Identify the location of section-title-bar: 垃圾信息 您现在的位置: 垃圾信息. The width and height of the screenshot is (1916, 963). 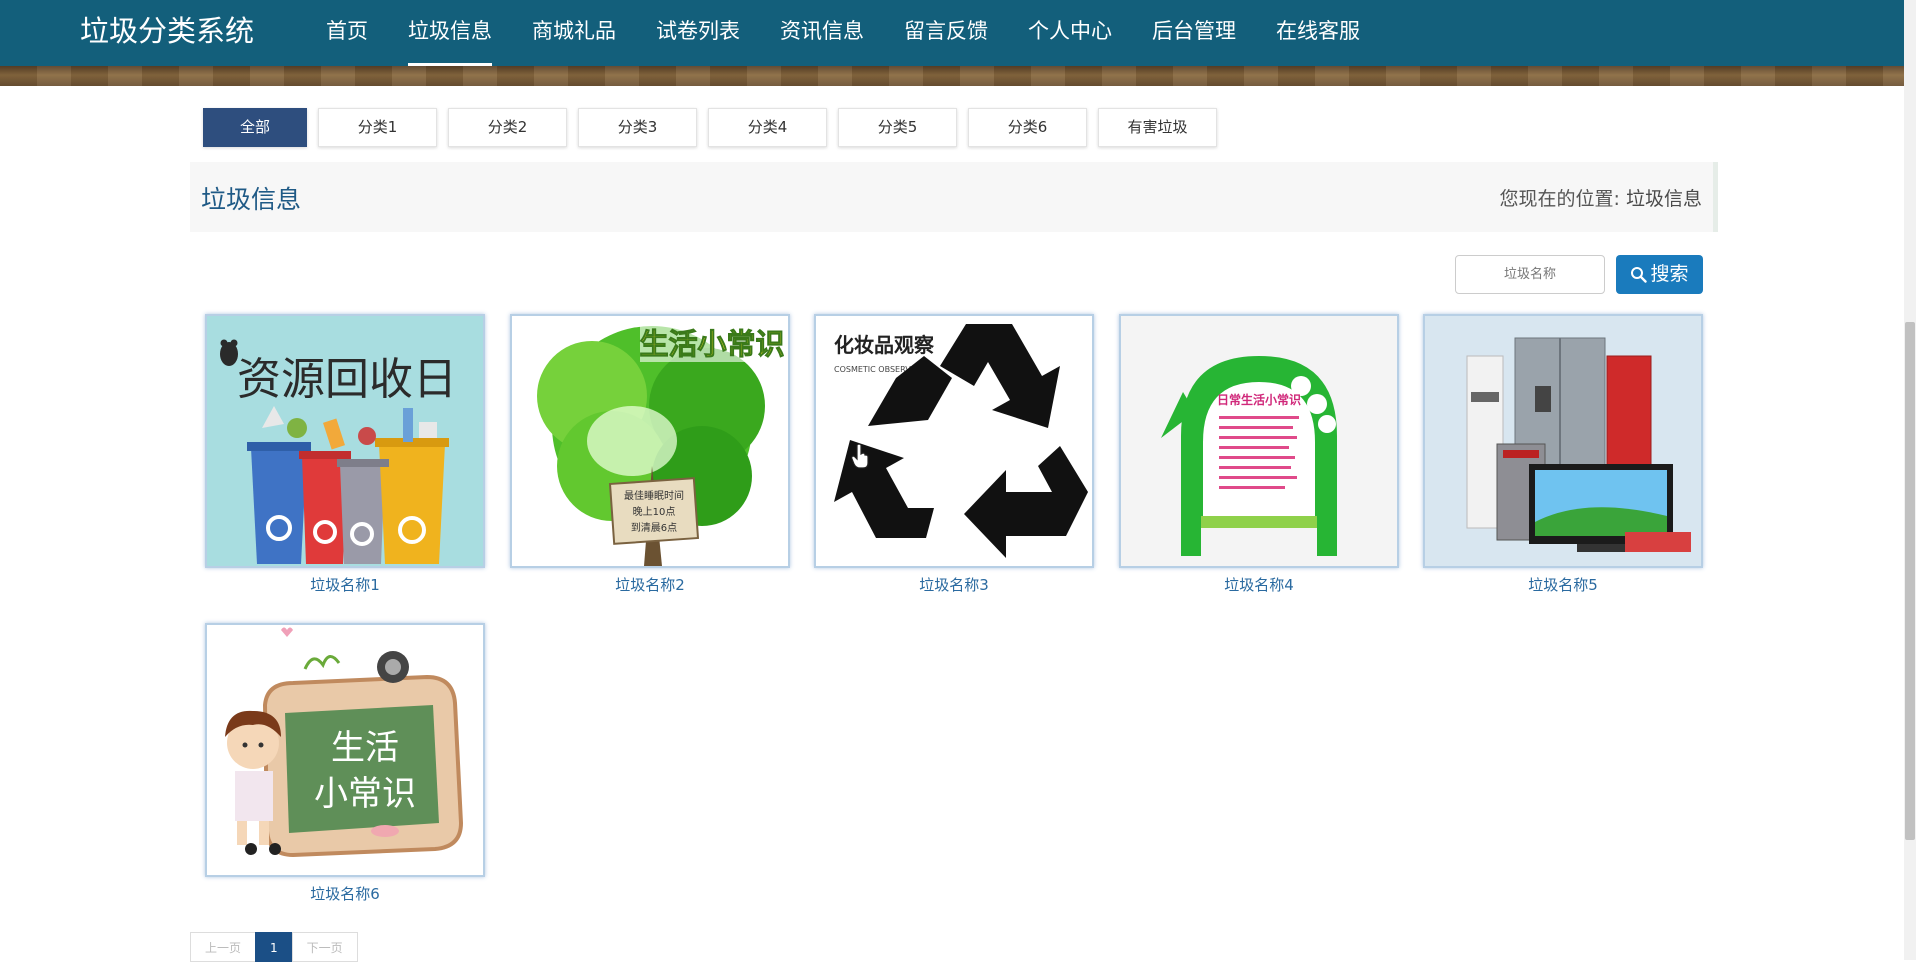
(954, 197).